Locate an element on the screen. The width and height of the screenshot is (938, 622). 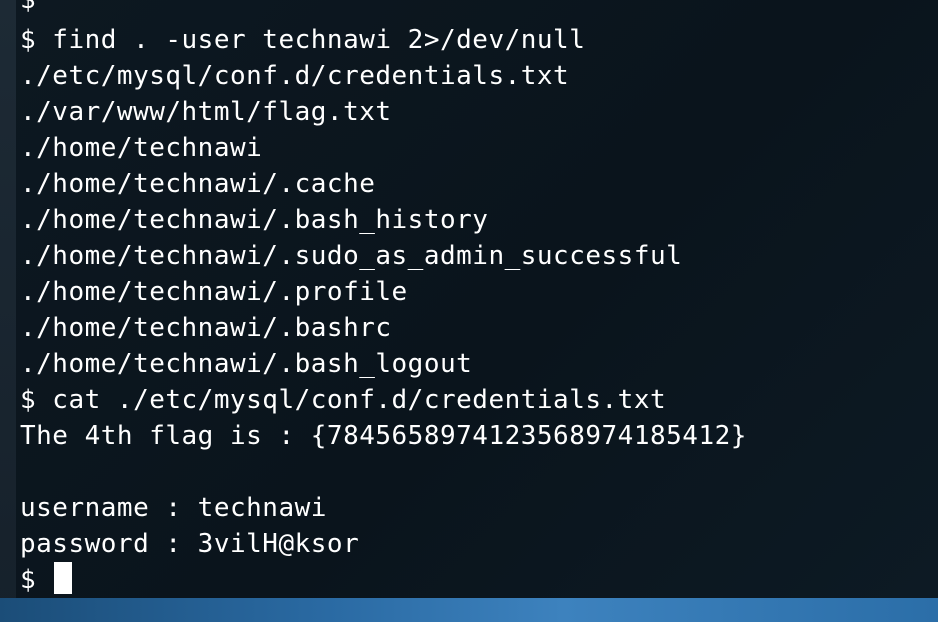
terminal-line: ./home/technawi is located at coordinates (141, 148).